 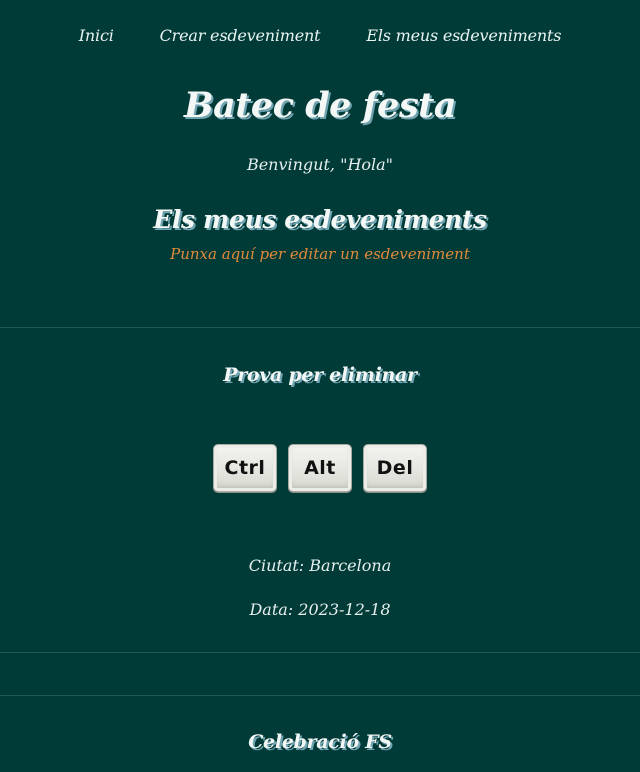 What do you see at coordinates (320, 254) in the screenshot?
I see `edit-event-link: Punxa aquí per editar un esdeveniment` at bounding box center [320, 254].